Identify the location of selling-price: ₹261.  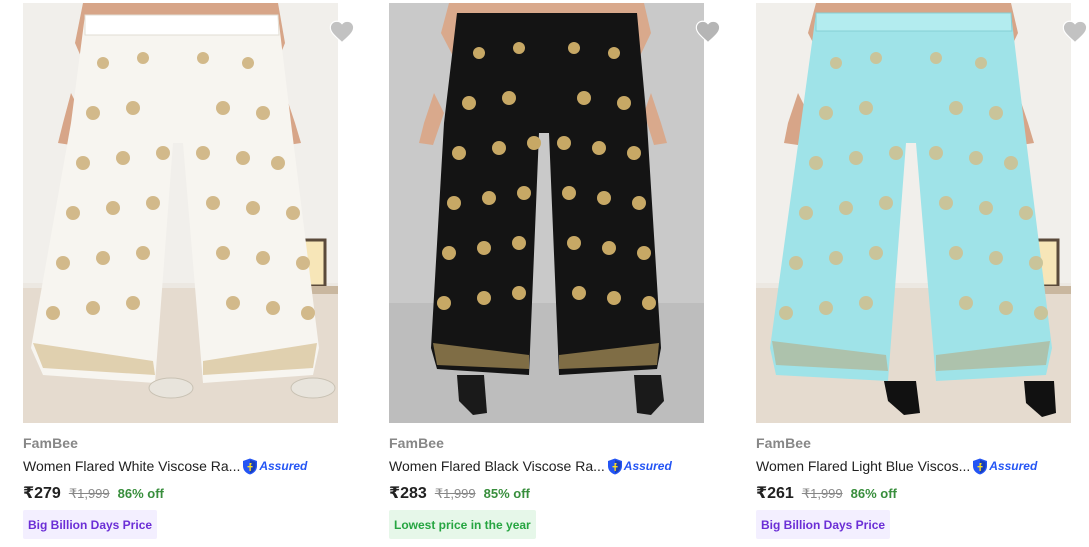
(775, 493).